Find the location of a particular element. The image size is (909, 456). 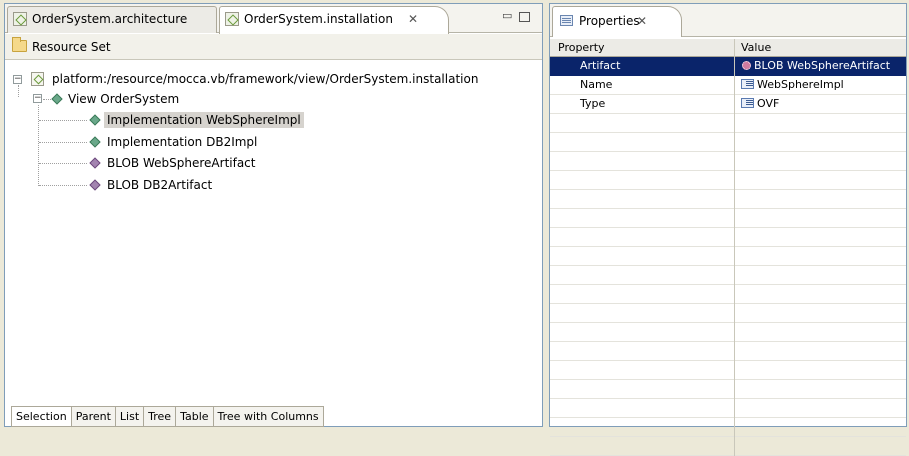

properties-icon is located at coordinates (566, 20).